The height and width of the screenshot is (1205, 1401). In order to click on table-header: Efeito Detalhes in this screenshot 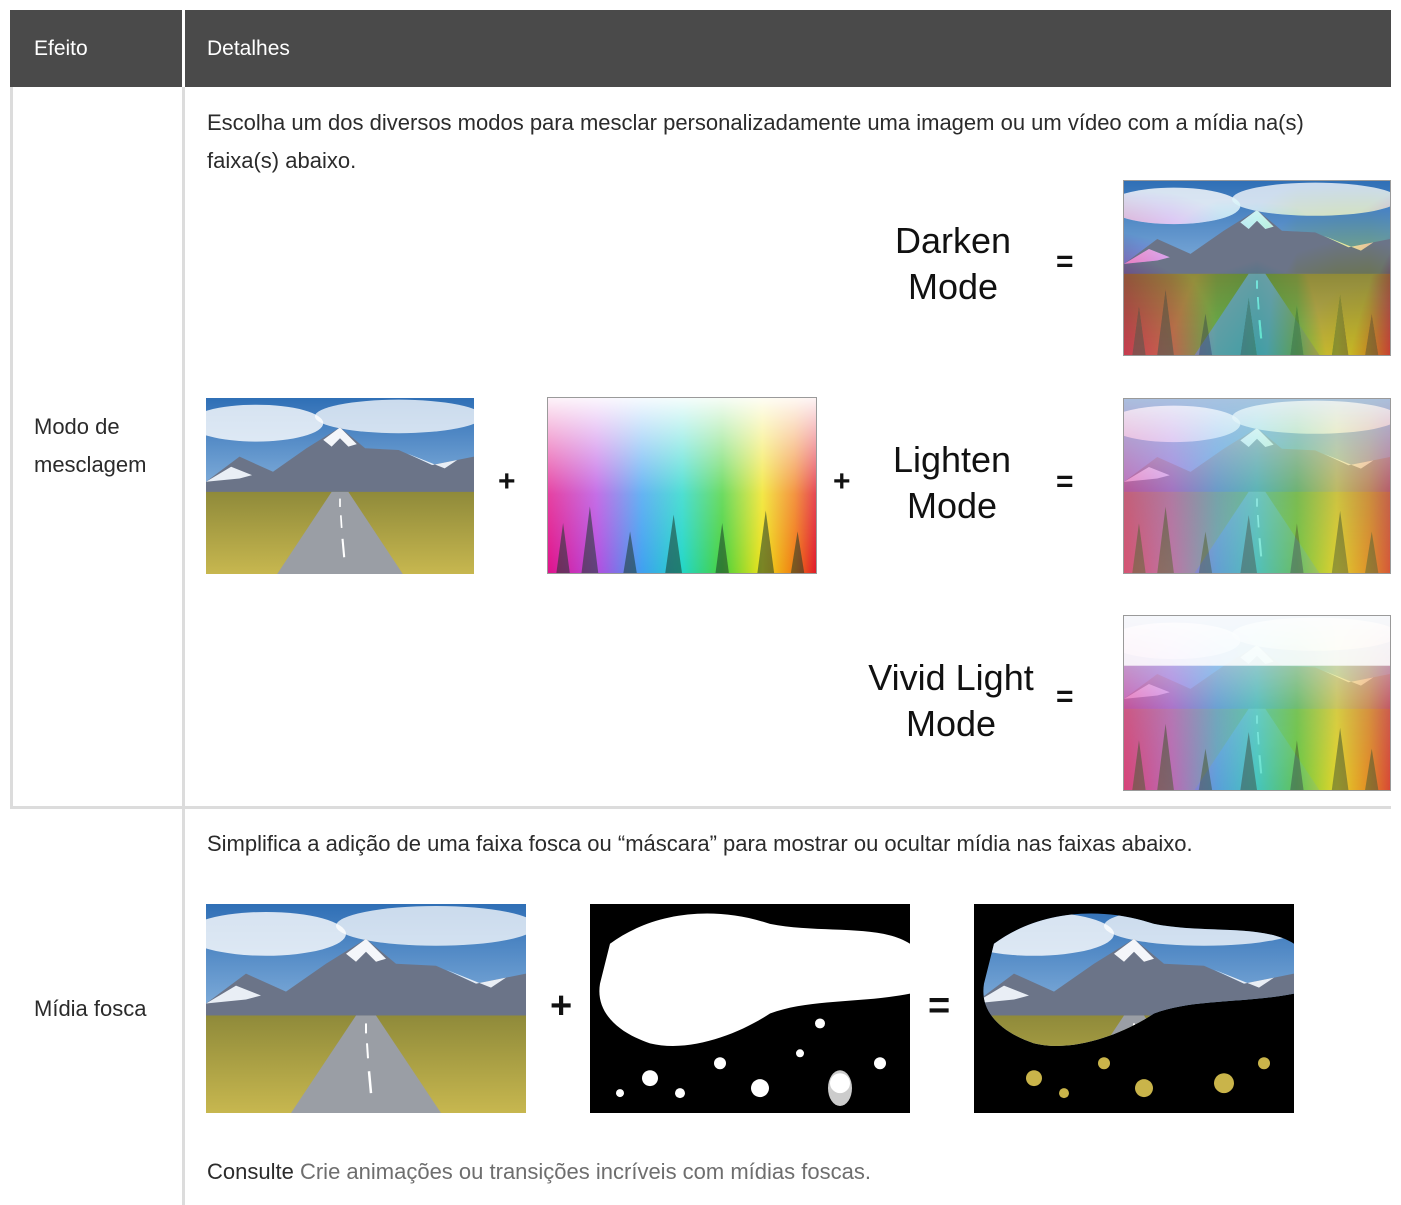, I will do `click(700, 48)`.